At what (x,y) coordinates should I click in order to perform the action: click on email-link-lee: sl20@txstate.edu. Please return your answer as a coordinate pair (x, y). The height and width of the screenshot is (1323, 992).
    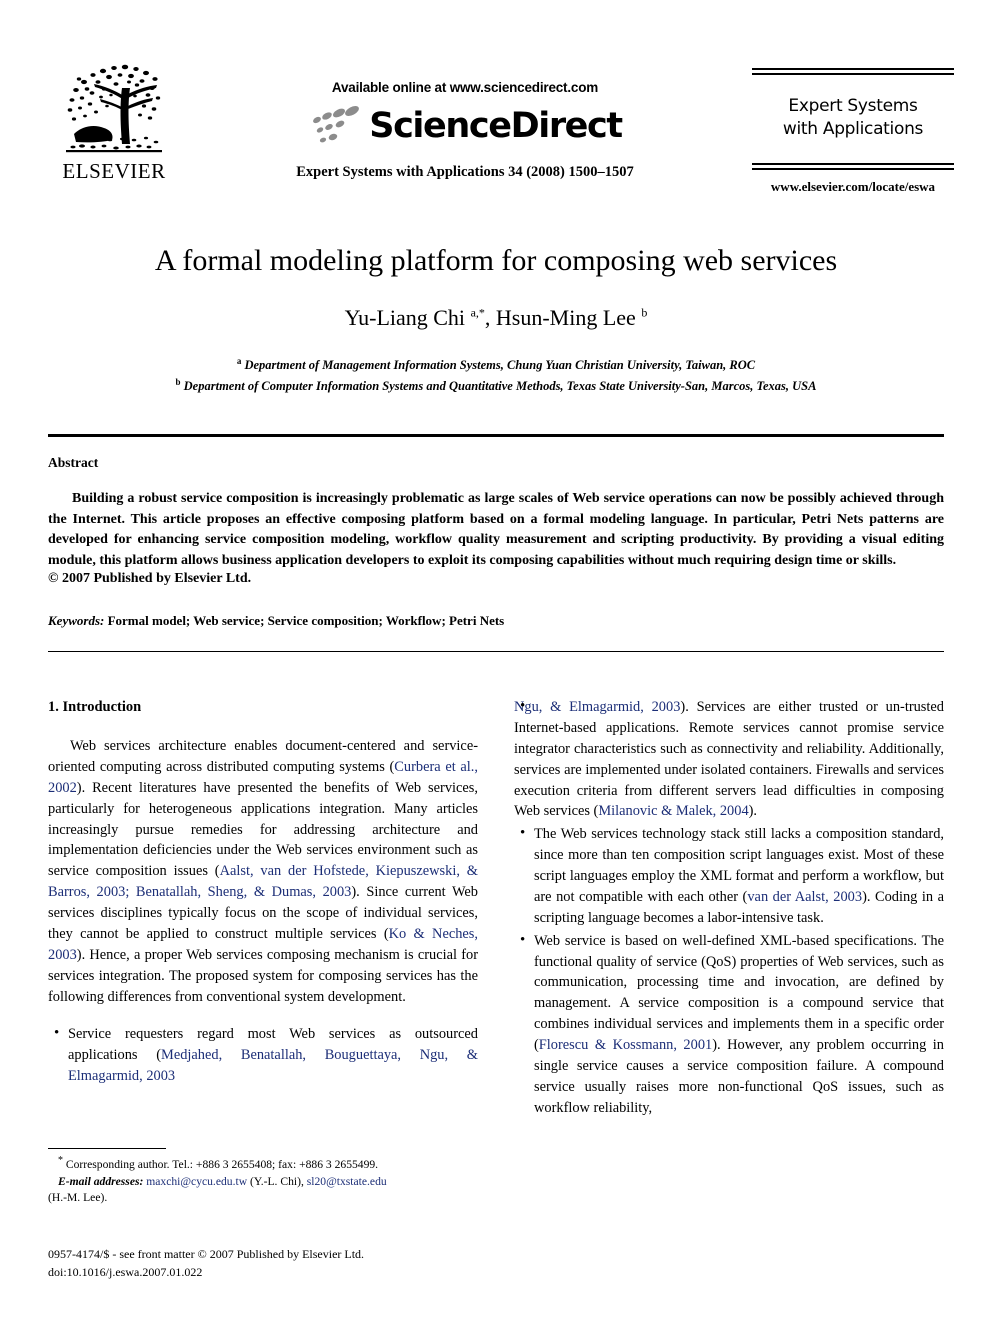
    Looking at the image, I should click on (347, 1181).